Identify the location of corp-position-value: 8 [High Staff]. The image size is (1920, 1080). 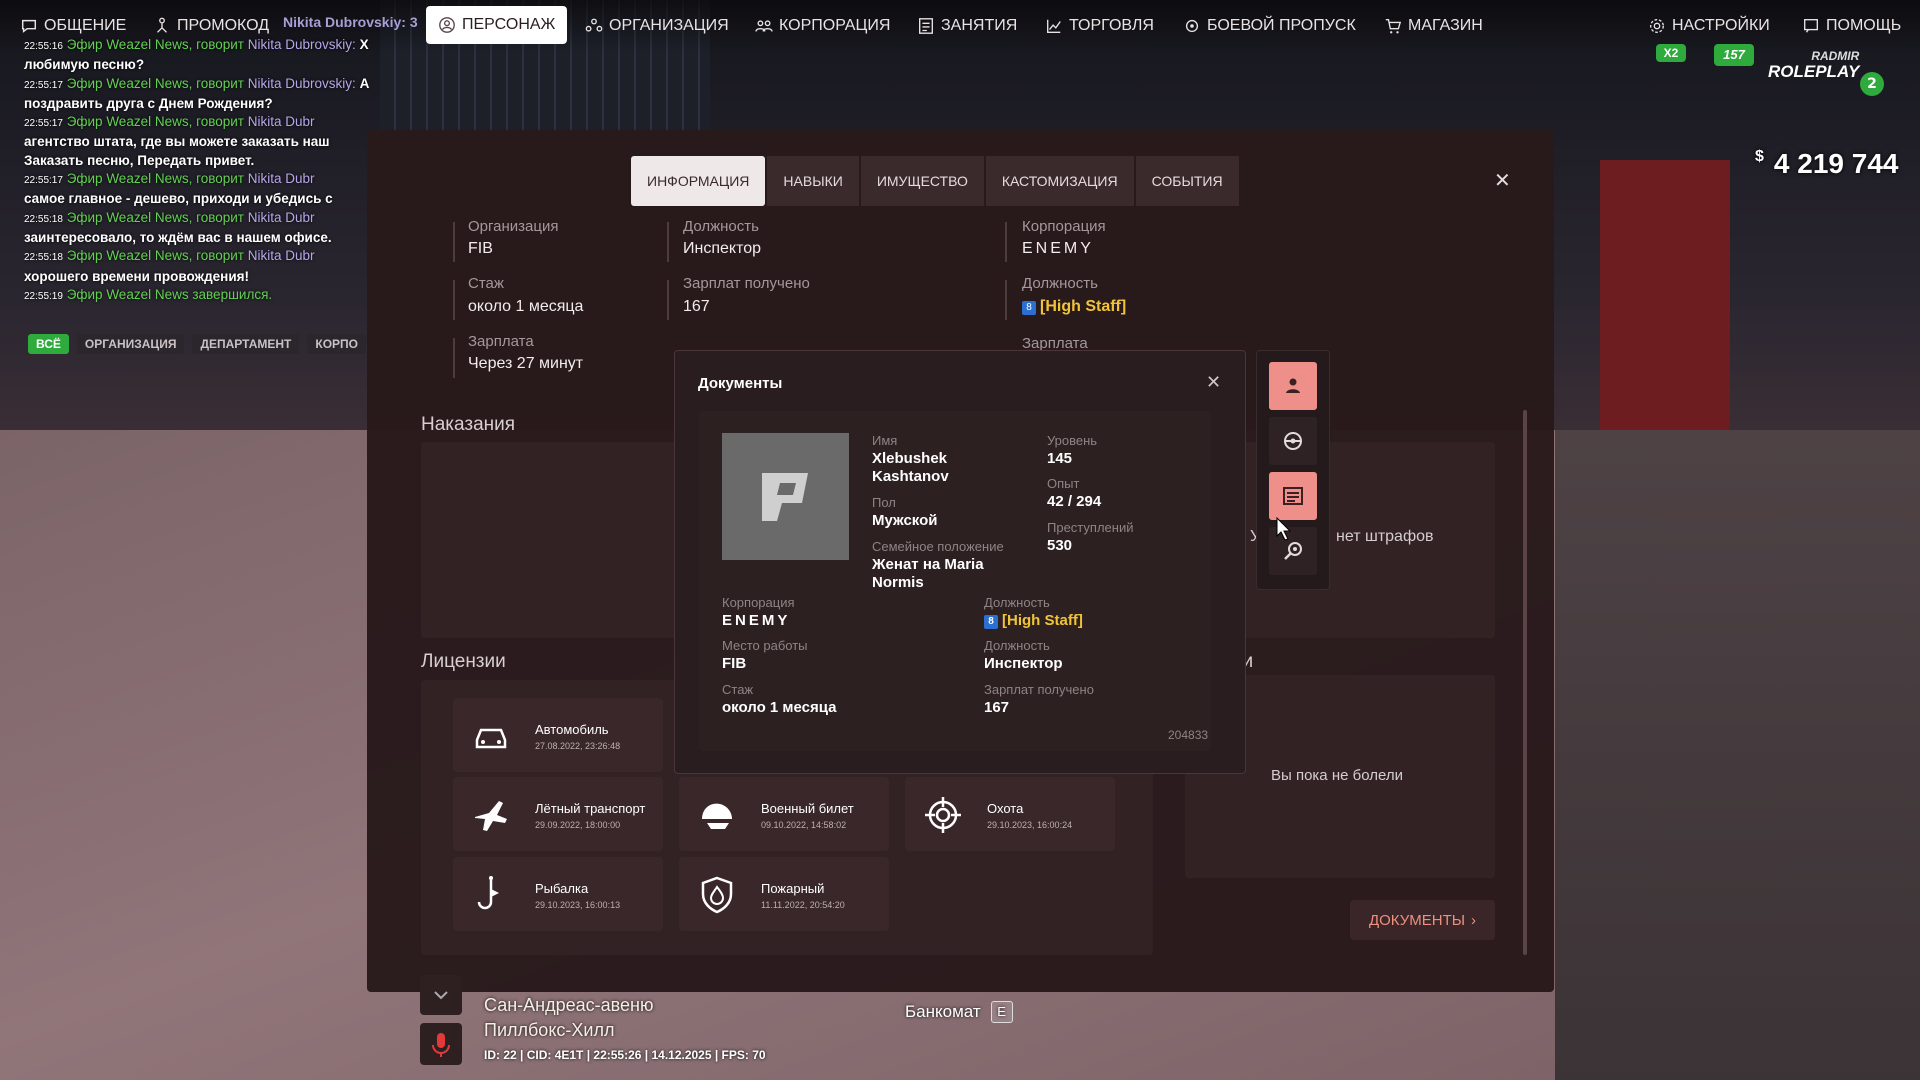
(1074, 307).